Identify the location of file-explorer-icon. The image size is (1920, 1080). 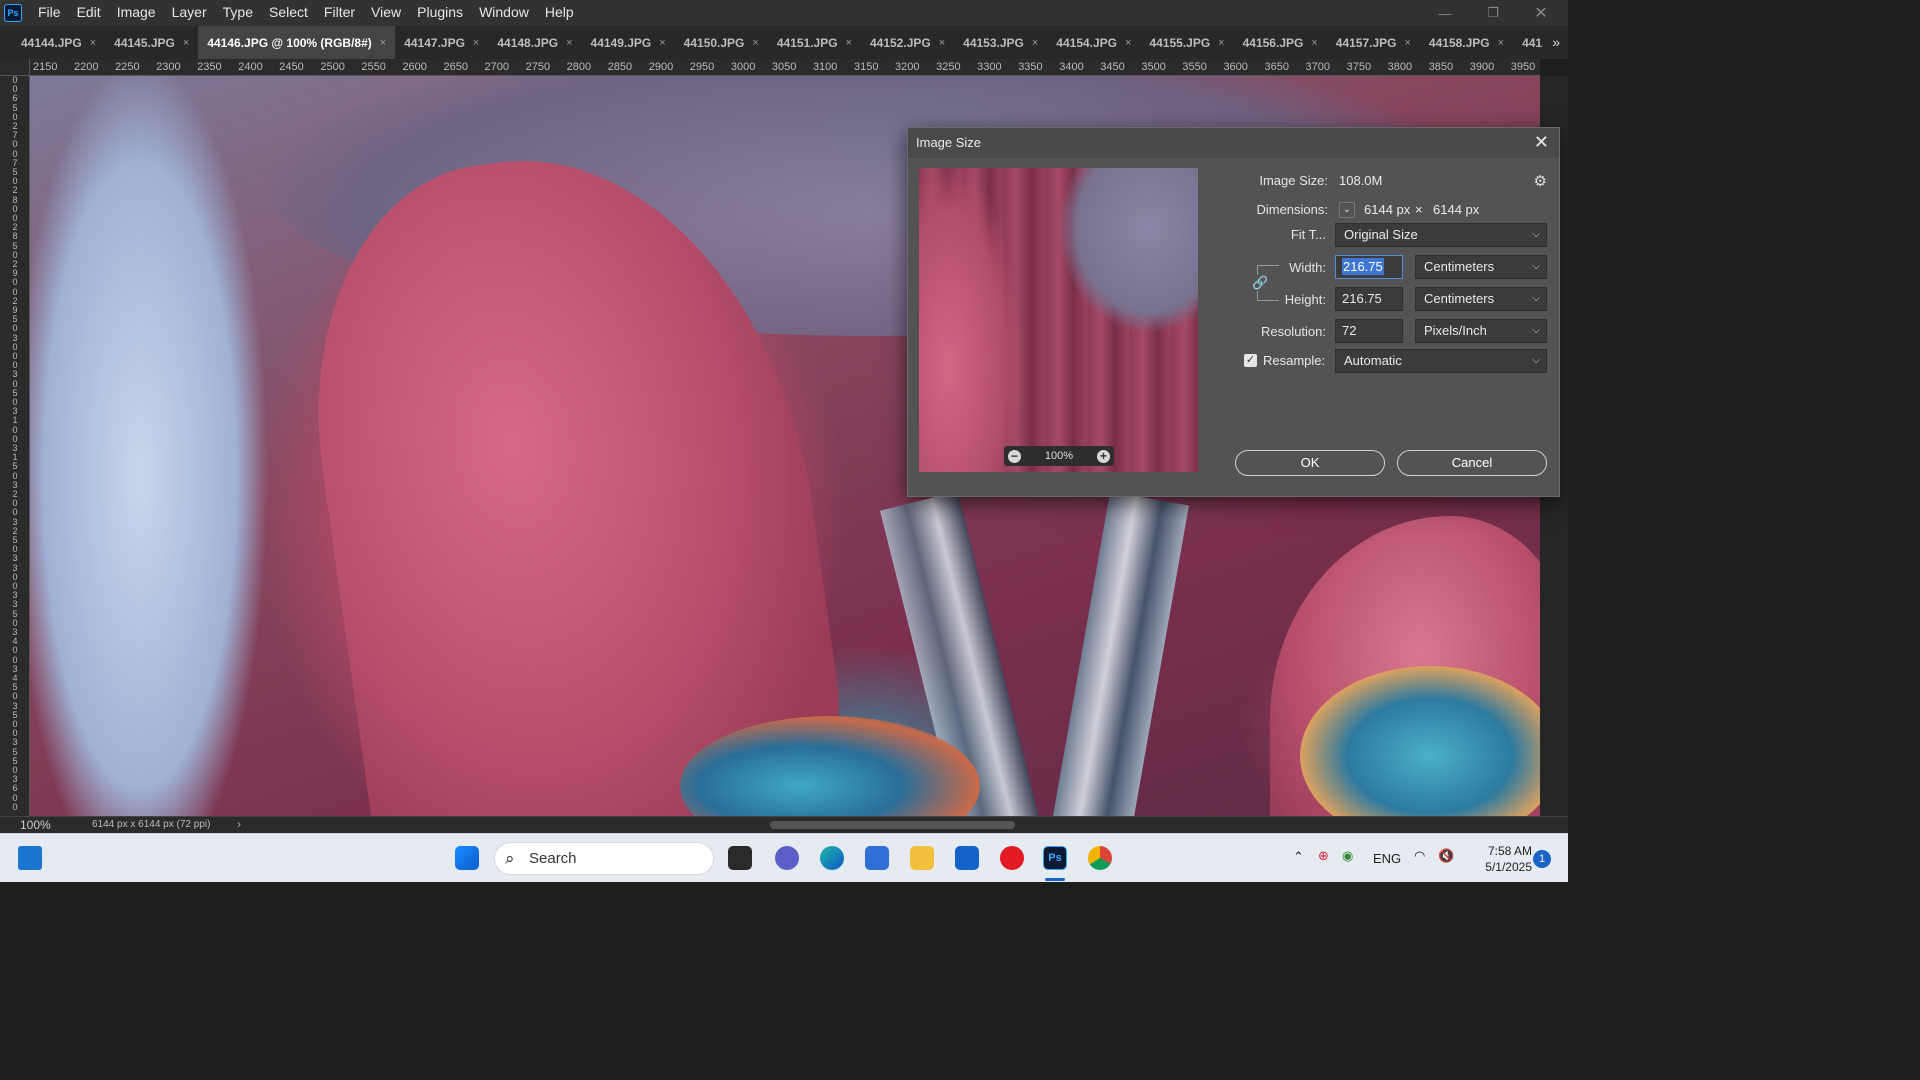
(922, 858).